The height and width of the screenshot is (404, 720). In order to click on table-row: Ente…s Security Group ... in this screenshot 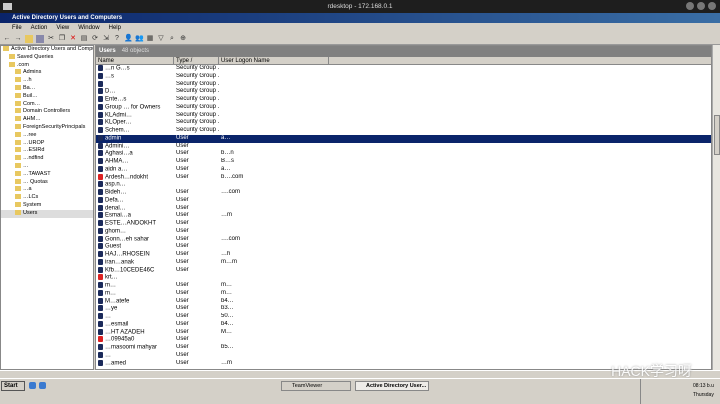, I will do `click(403, 100)`.